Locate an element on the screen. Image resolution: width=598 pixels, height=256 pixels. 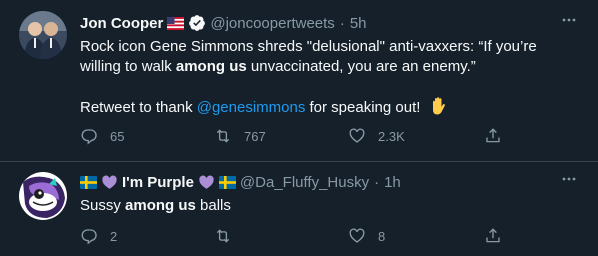
tweet-paragraph: Sussy among us balls is located at coordinates (155, 205).